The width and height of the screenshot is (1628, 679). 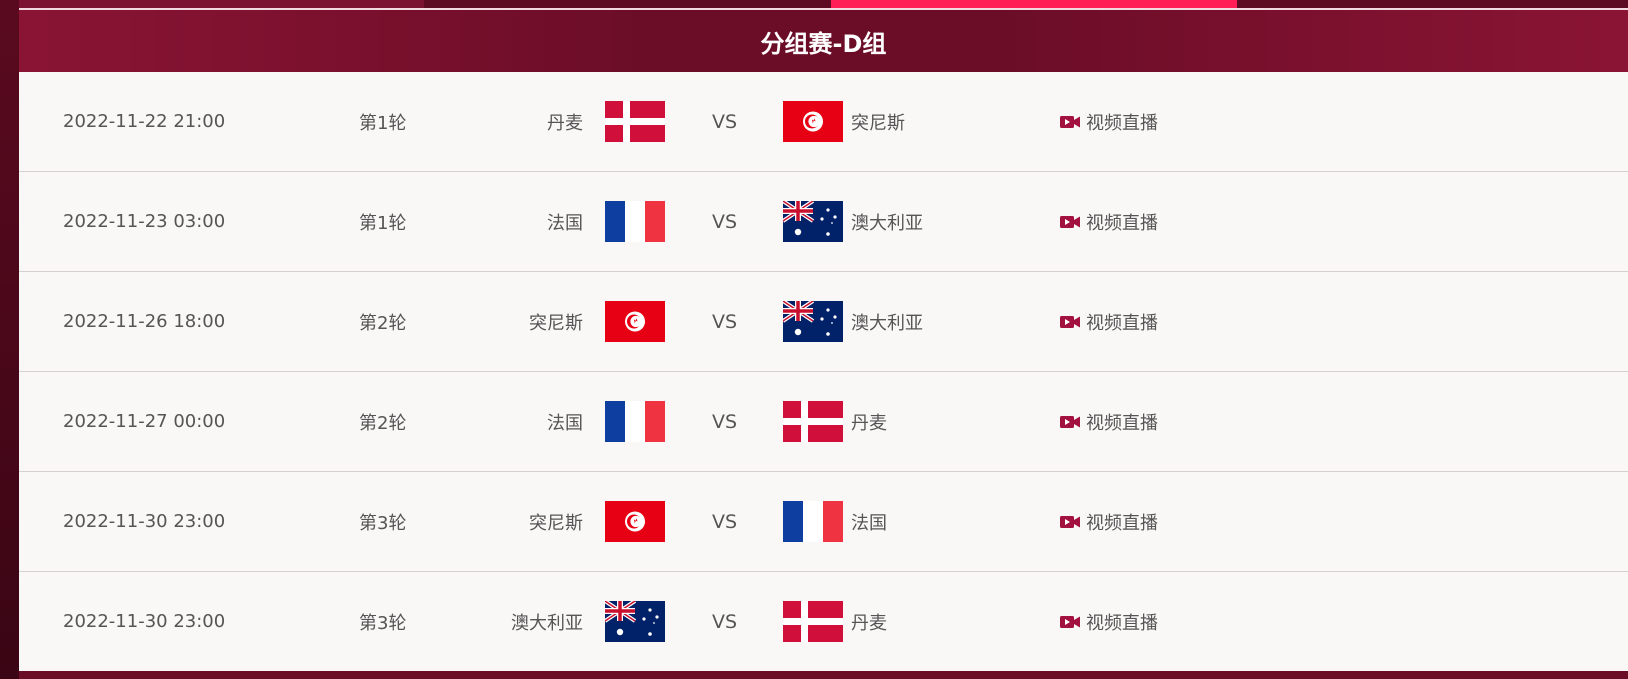 I want to click on match-row: 2022-11-23 03:00 第1轮 法国 VS 澳大利亚 视频直播, so click(x=823, y=222).